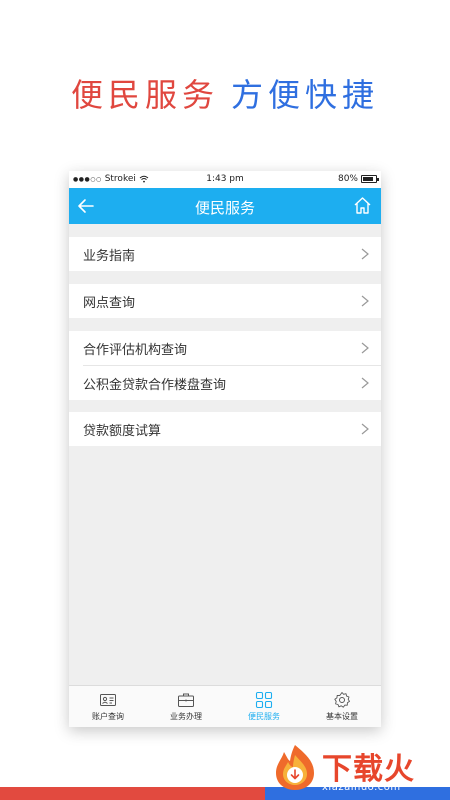  I want to click on menu-item-label: 公积金贷款合作楼盘查询, so click(155, 385).